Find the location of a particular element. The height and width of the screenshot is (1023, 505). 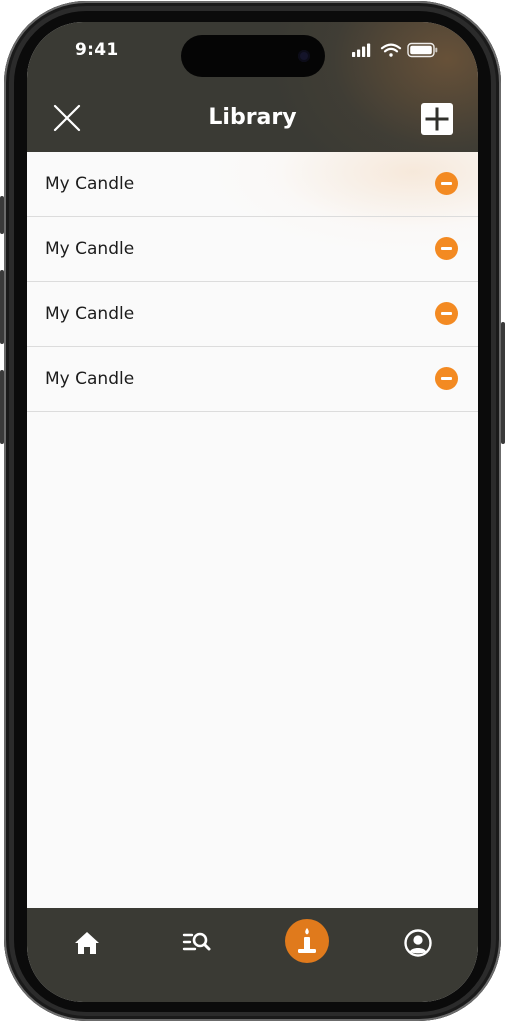

front-camera is located at coordinates (304, 56).